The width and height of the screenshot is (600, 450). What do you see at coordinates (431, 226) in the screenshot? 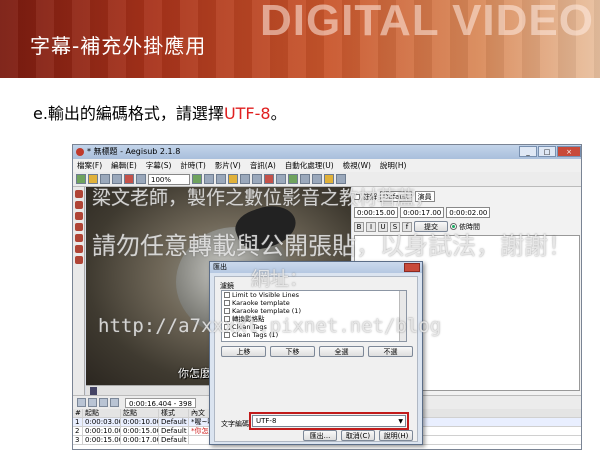
I see `commit-button: 提交` at bounding box center [431, 226].